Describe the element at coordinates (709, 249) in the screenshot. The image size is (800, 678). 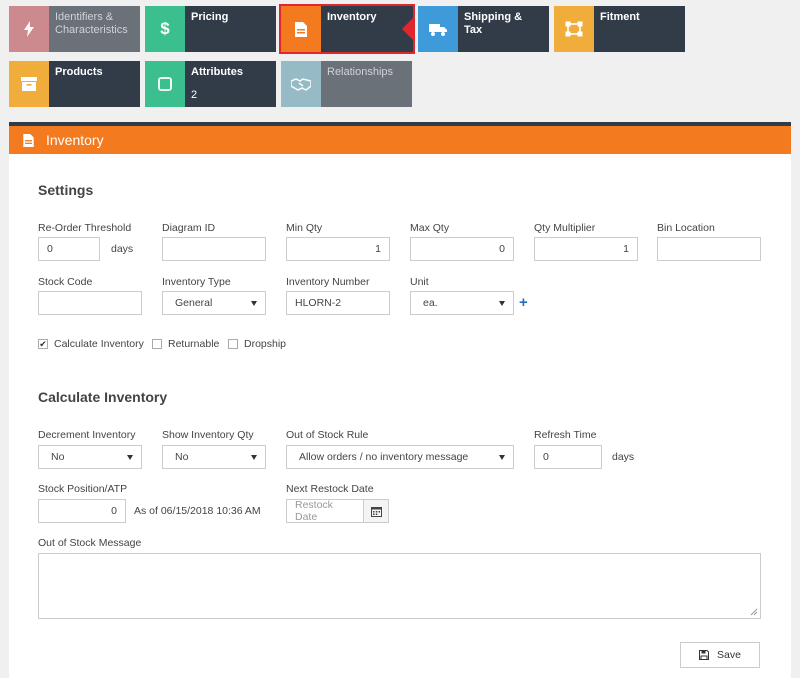
I see `bin-location-input` at that location.